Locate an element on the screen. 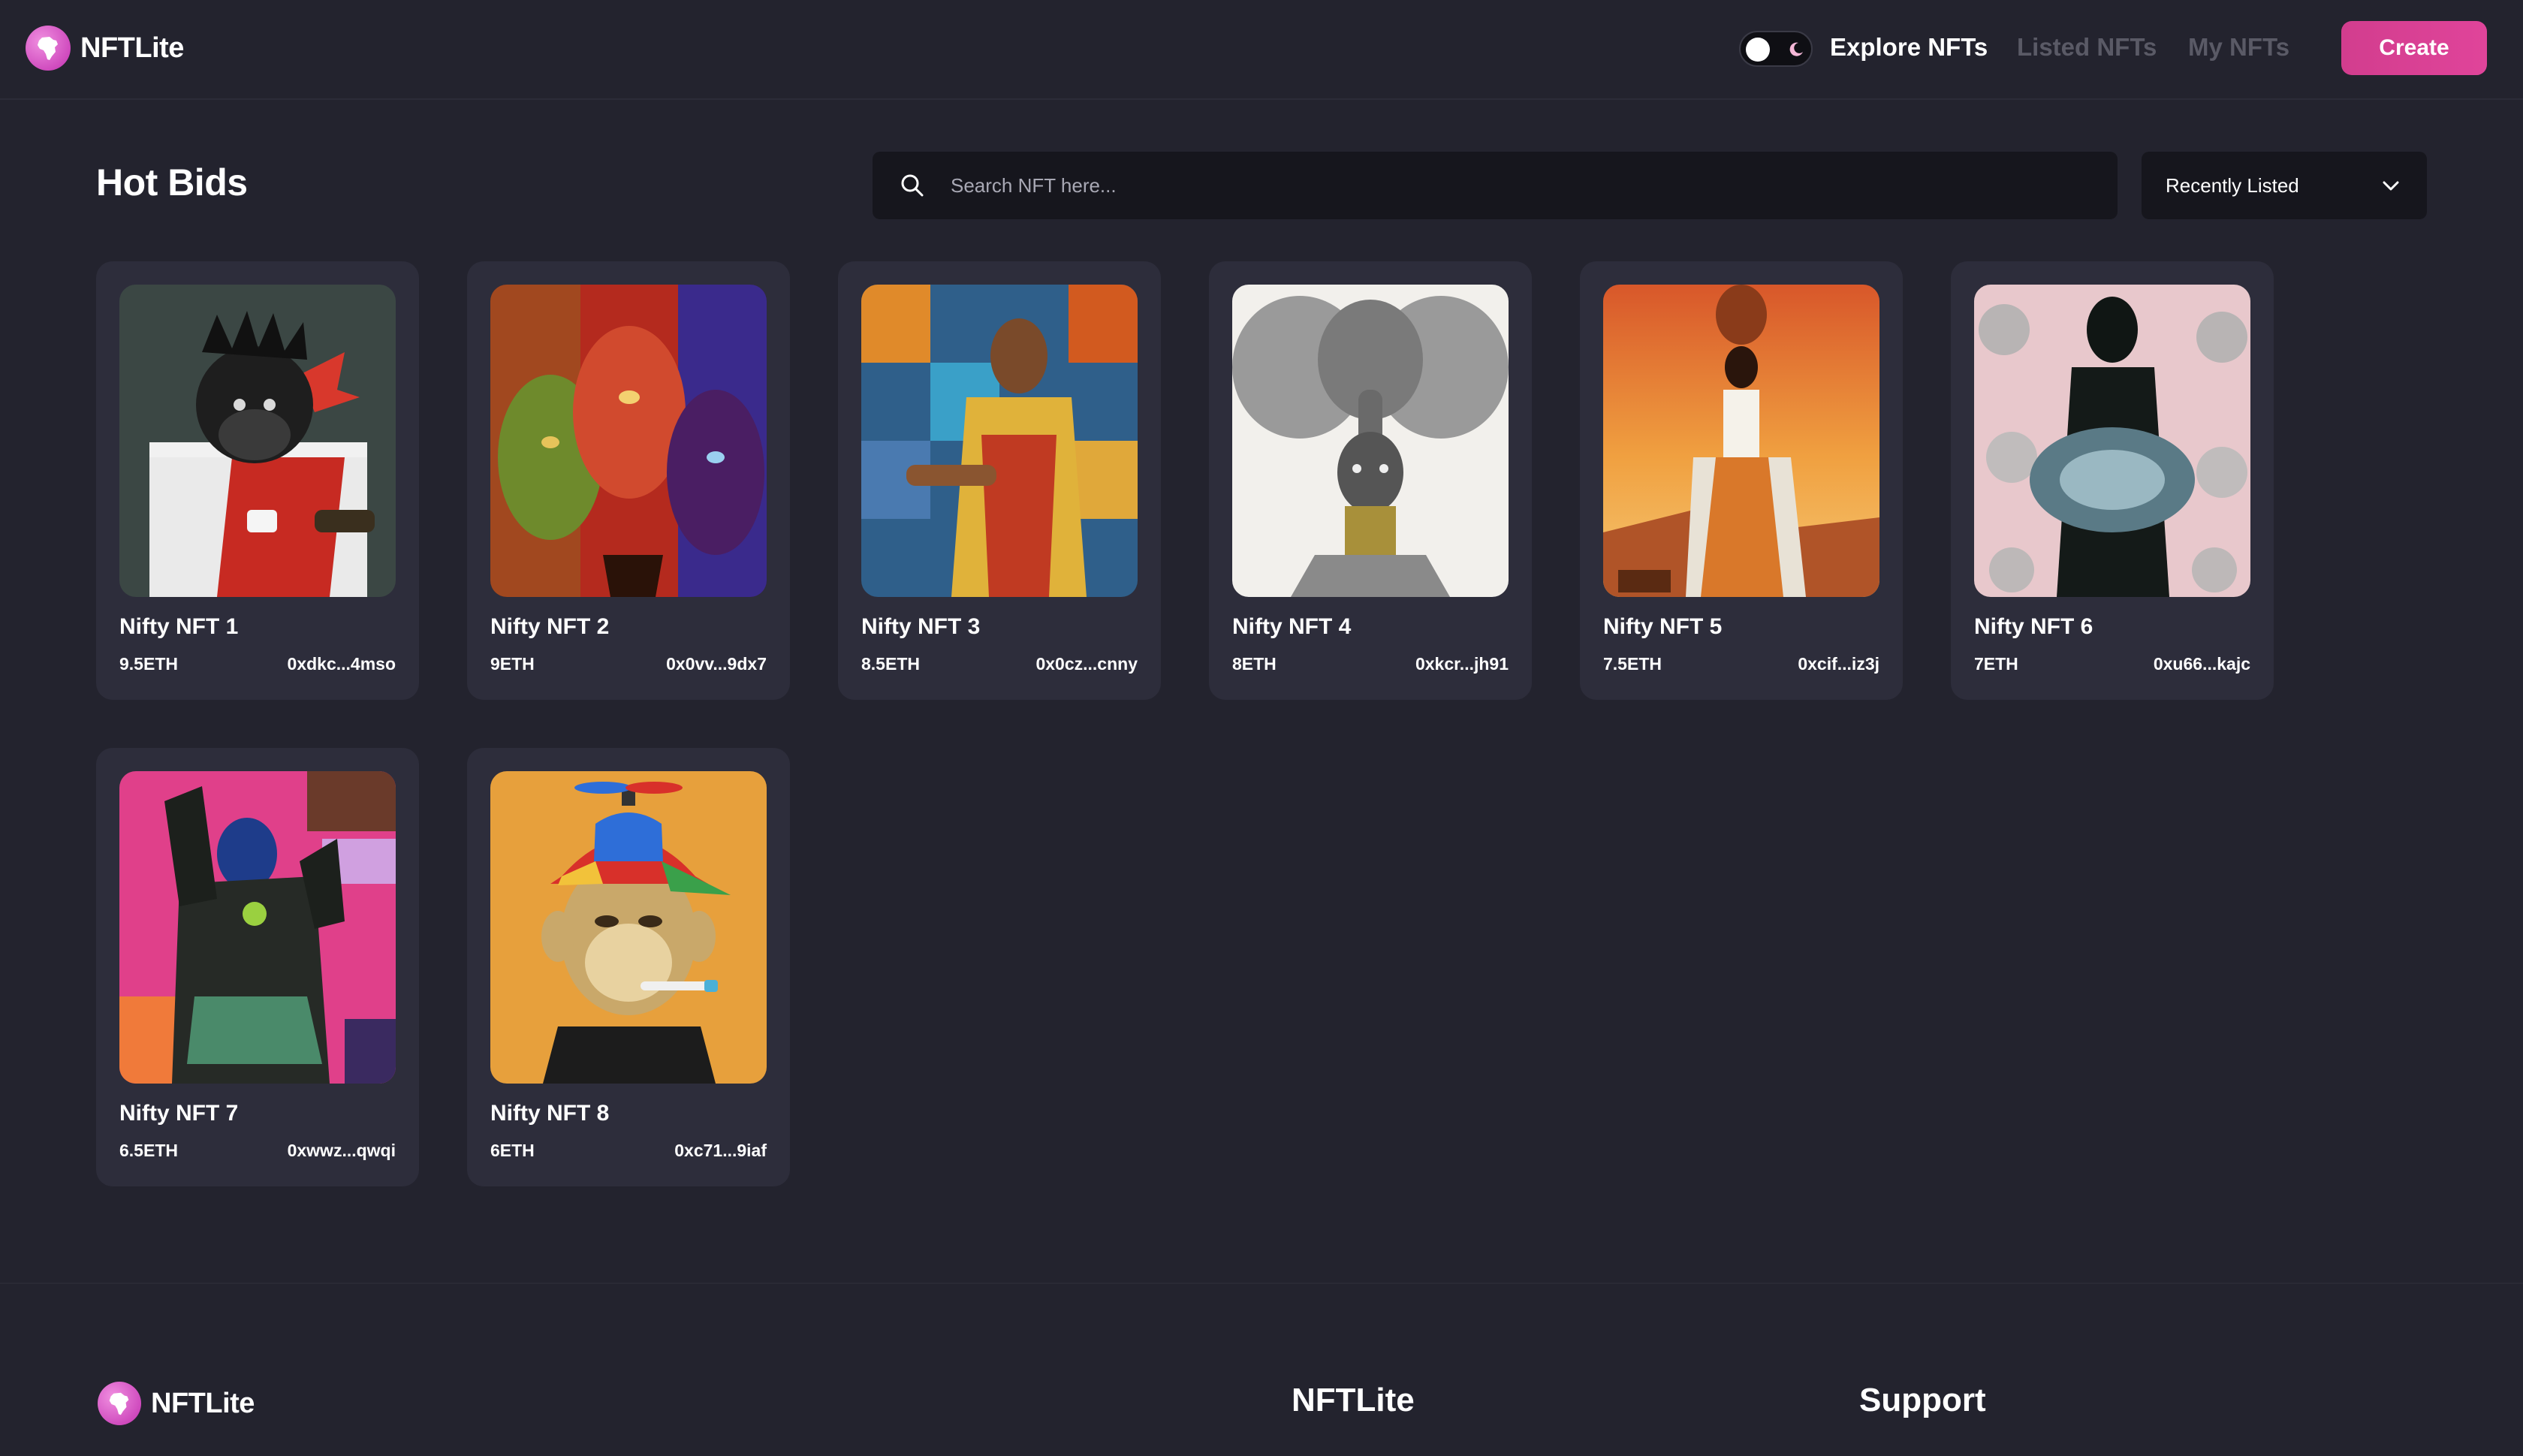 The width and height of the screenshot is (2523, 1456). nft-name: Nifty NFT 5 is located at coordinates (1663, 626).